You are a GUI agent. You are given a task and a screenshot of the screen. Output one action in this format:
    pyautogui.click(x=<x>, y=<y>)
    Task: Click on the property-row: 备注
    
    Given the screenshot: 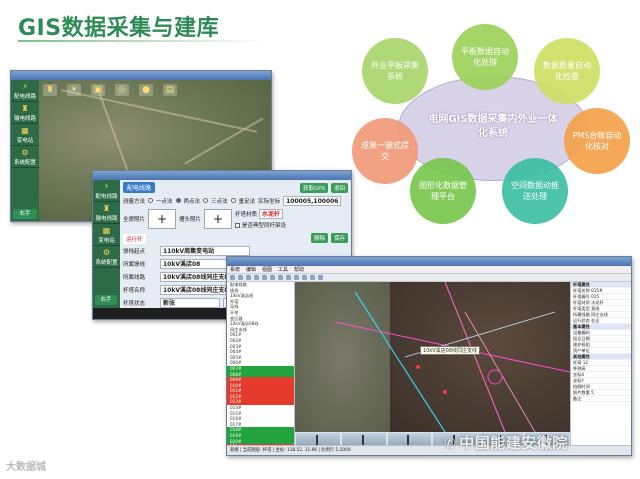 What is the action you would take?
    pyautogui.click(x=601, y=399)
    